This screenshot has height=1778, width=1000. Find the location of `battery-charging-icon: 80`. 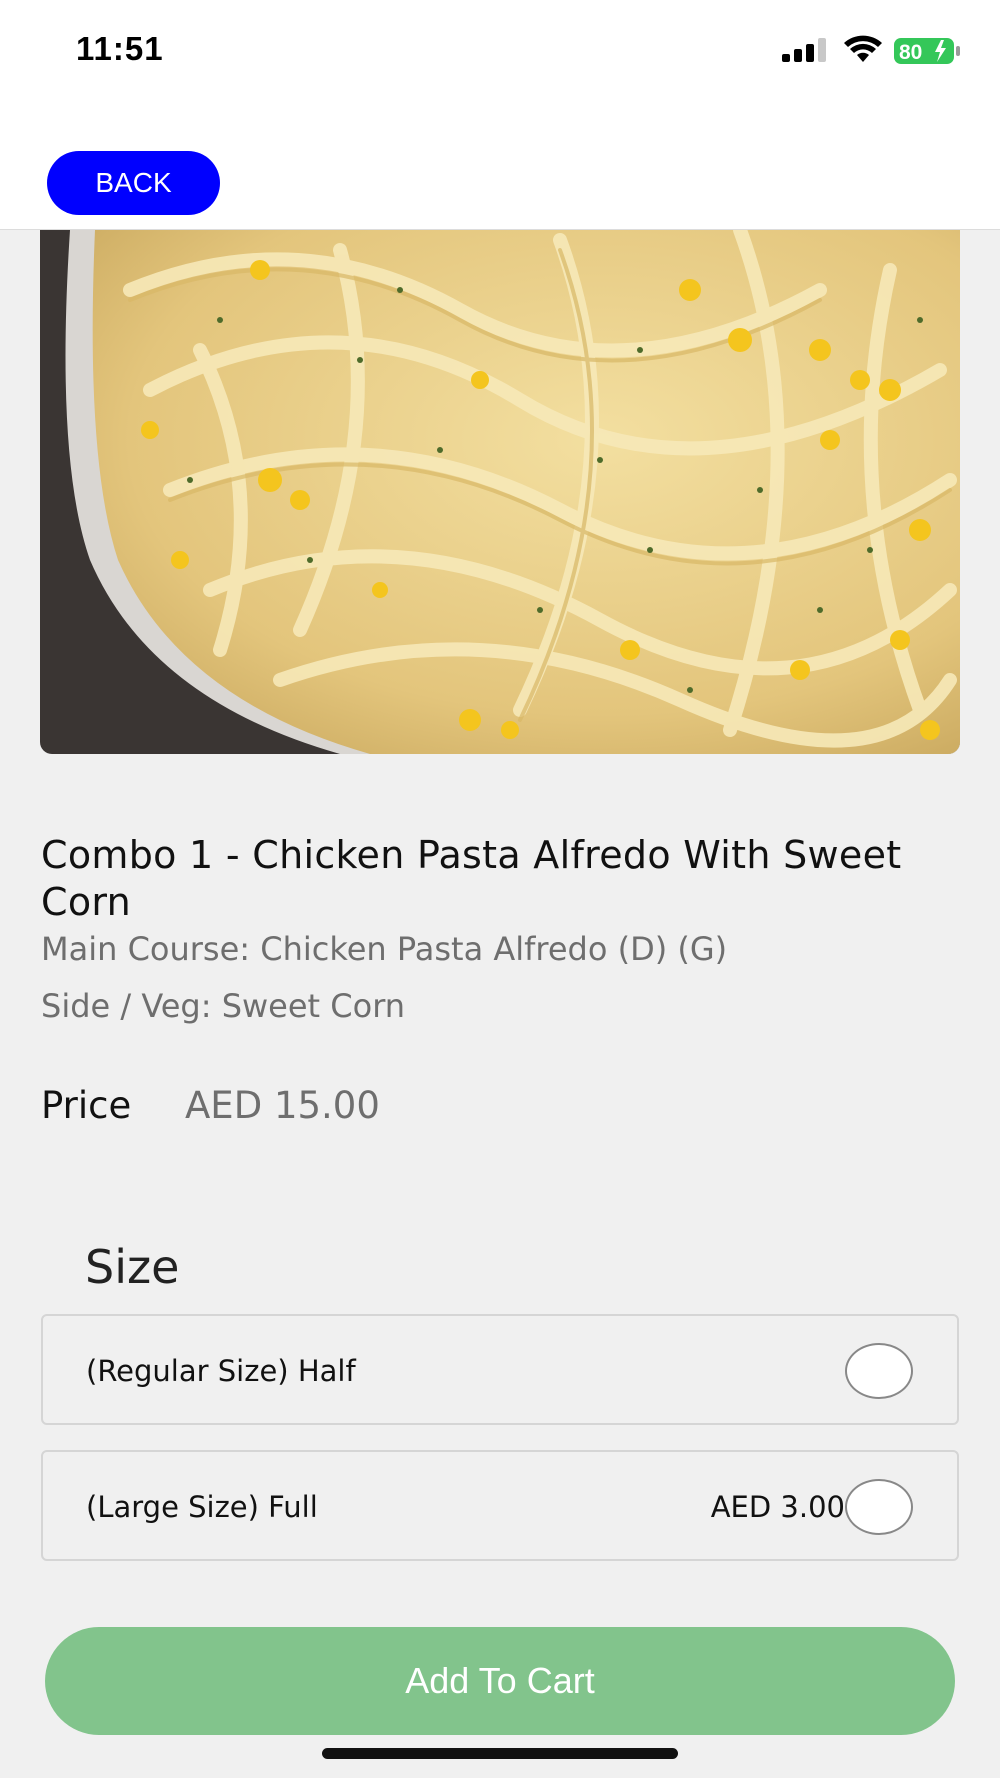

battery-charging-icon: 80 is located at coordinates (927, 51).